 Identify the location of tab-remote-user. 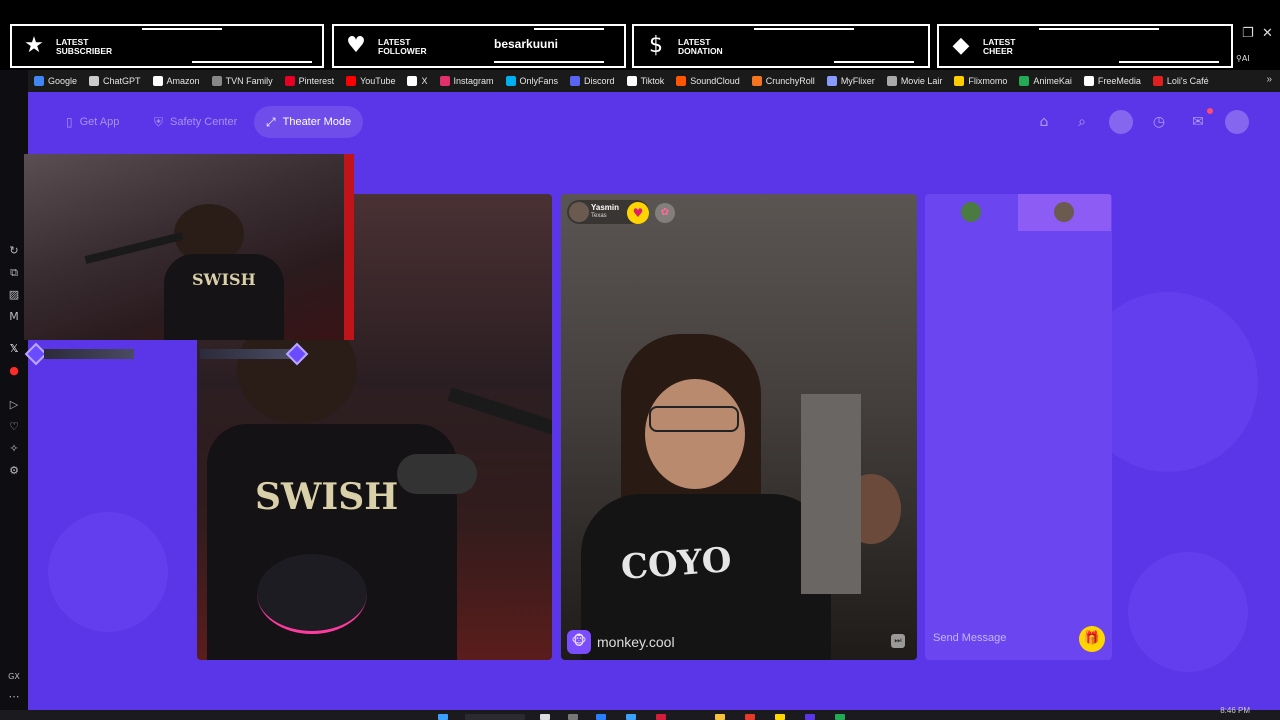
(1064, 212).